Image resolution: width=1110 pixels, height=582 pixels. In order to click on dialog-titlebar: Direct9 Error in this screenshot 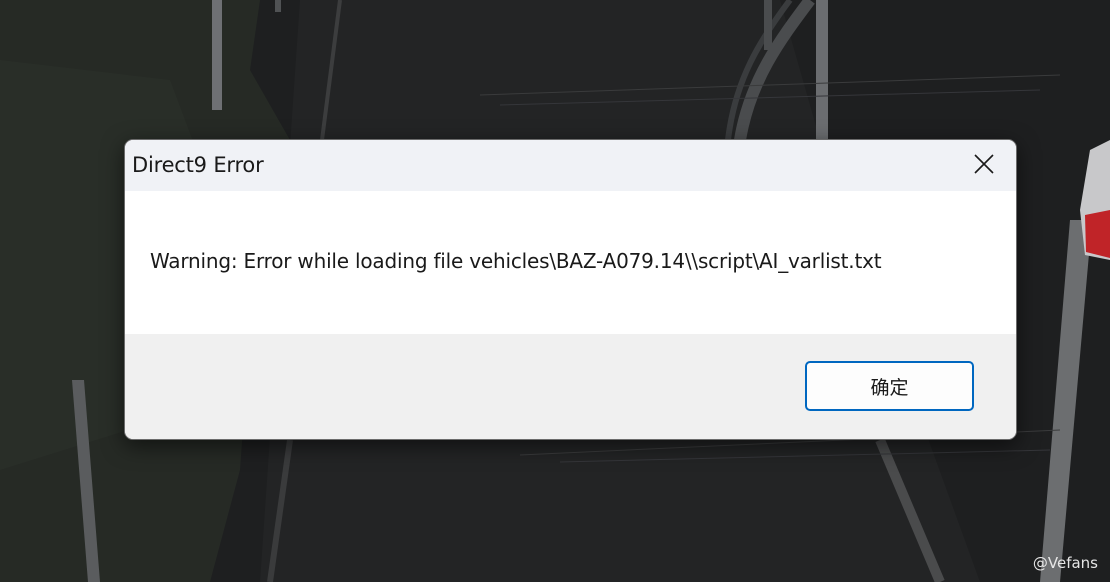, I will do `click(570, 165)`.